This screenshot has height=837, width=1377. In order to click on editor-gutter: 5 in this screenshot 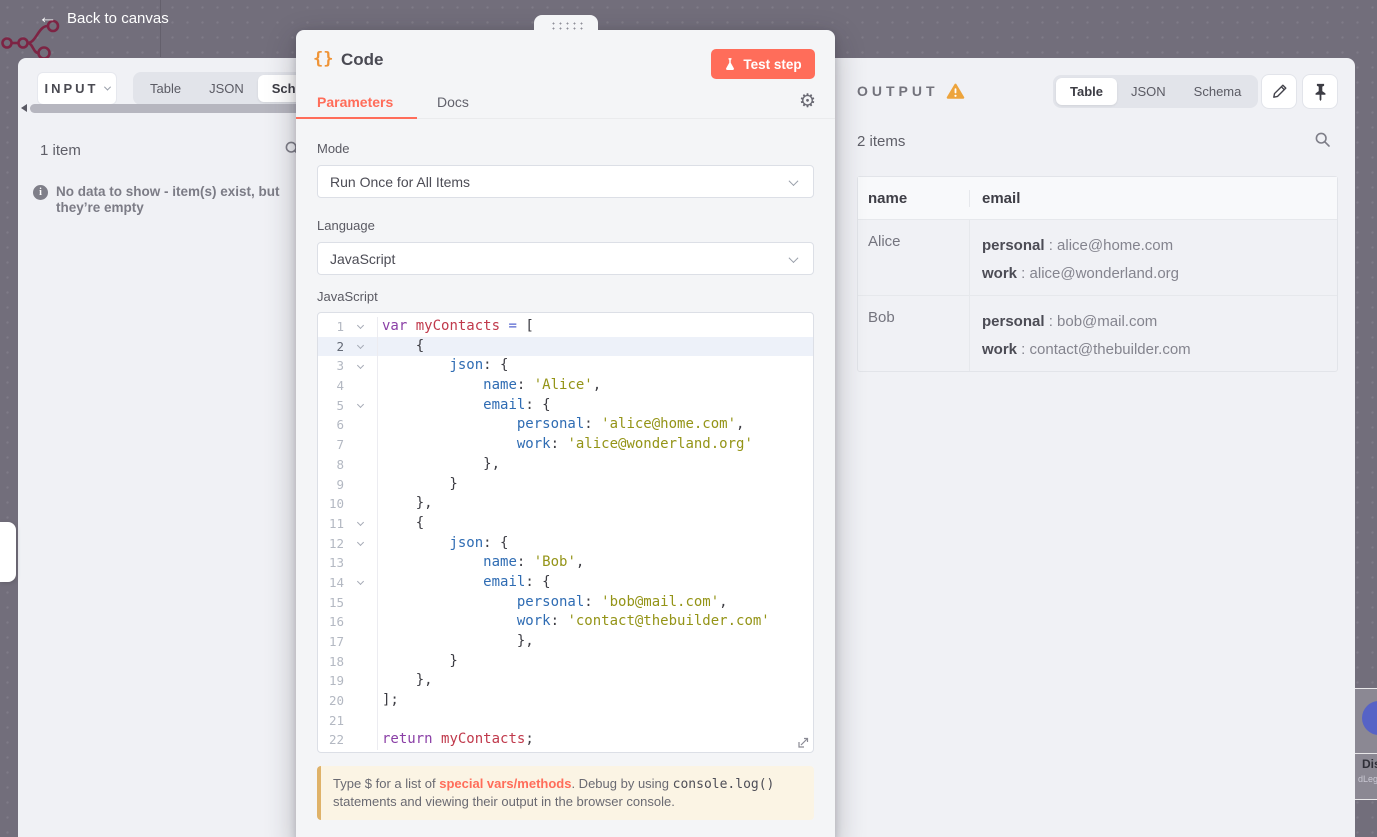, I will do `click(348, 405)`.